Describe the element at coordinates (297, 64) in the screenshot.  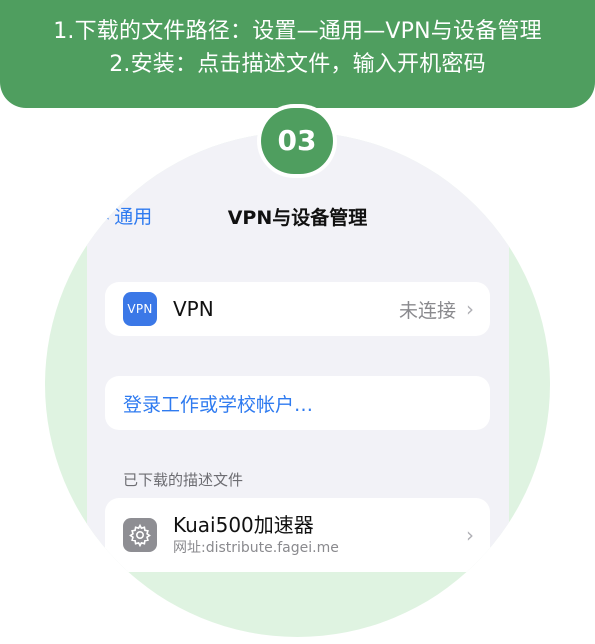
I see `instruction-line-2: 2.安装：点击描述文件，输入开机密码` at that location.